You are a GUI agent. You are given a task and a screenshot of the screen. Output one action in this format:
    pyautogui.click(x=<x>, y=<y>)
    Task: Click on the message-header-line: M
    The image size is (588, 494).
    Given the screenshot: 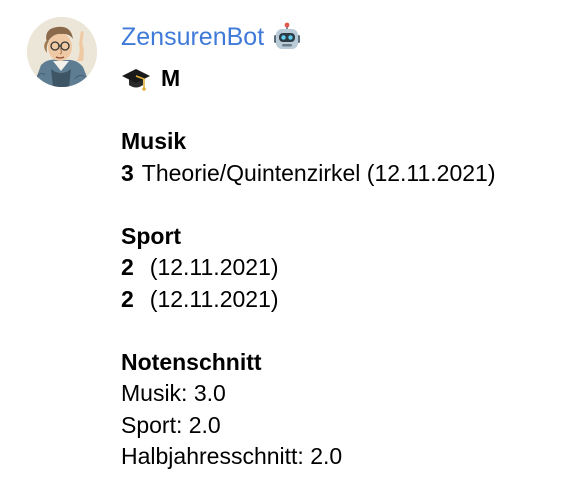 What is the action you would take?
    pyautogui.click(x=351, y=79)
    